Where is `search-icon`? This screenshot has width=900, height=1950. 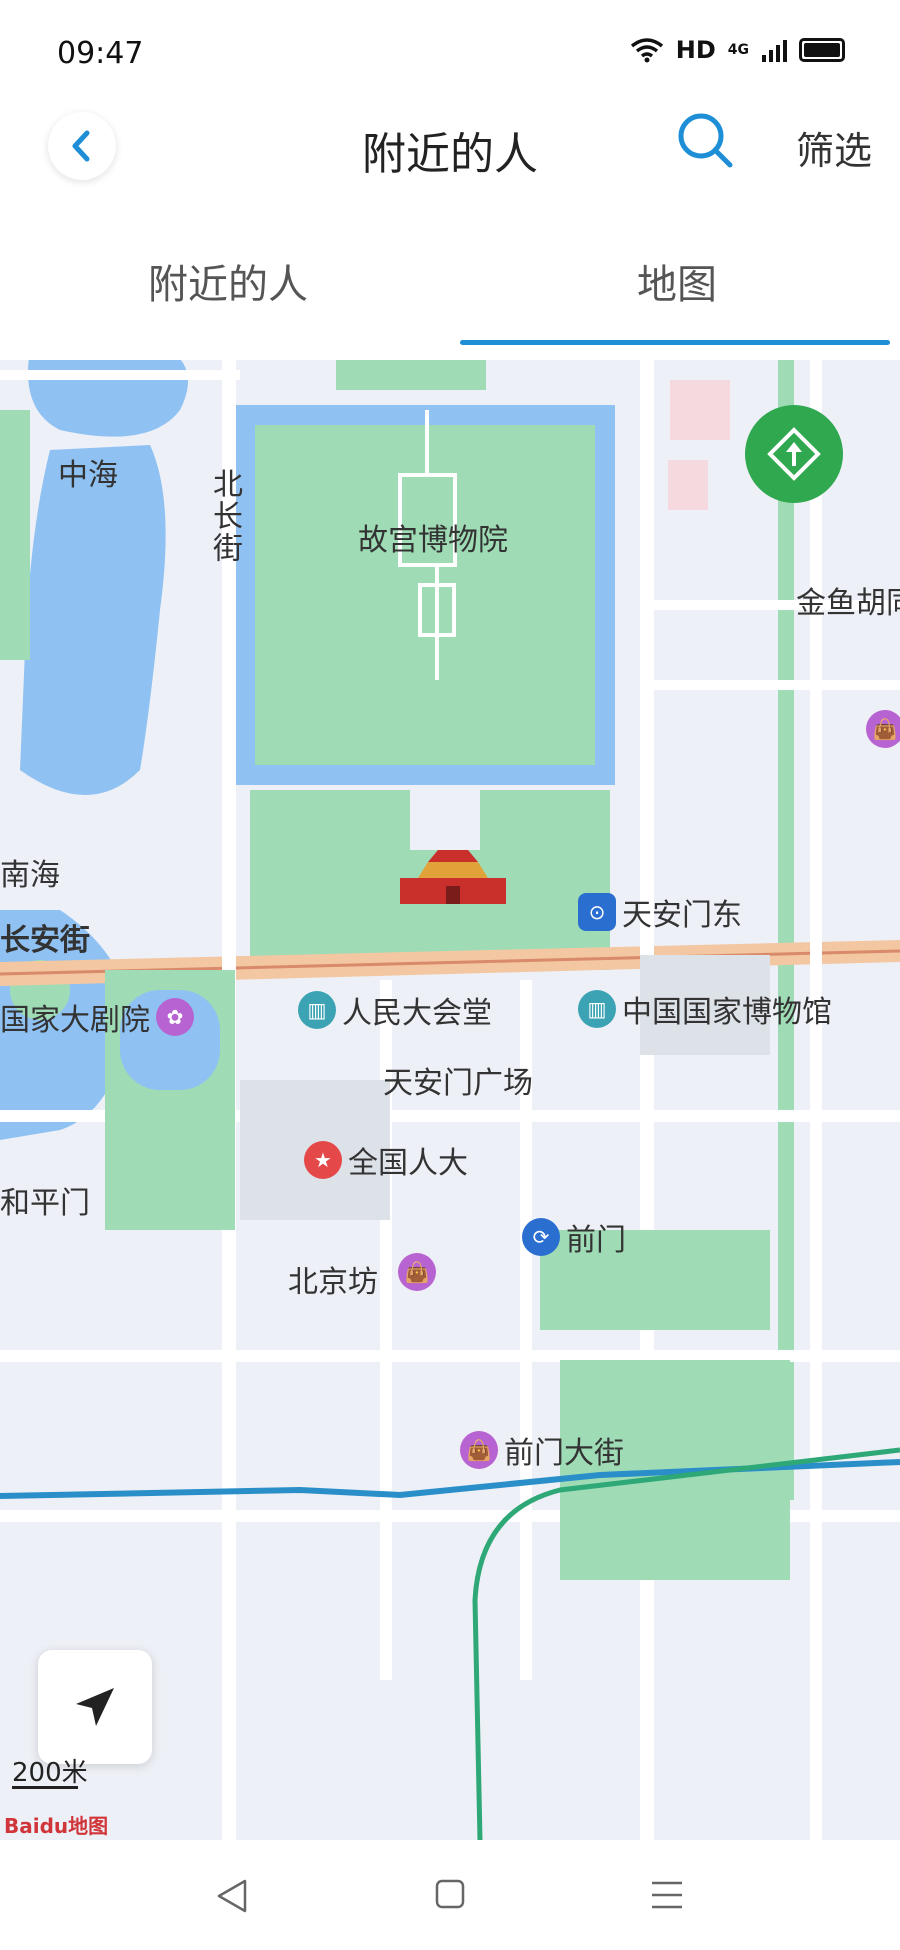 search-icon is located at coordinates (705, 140).